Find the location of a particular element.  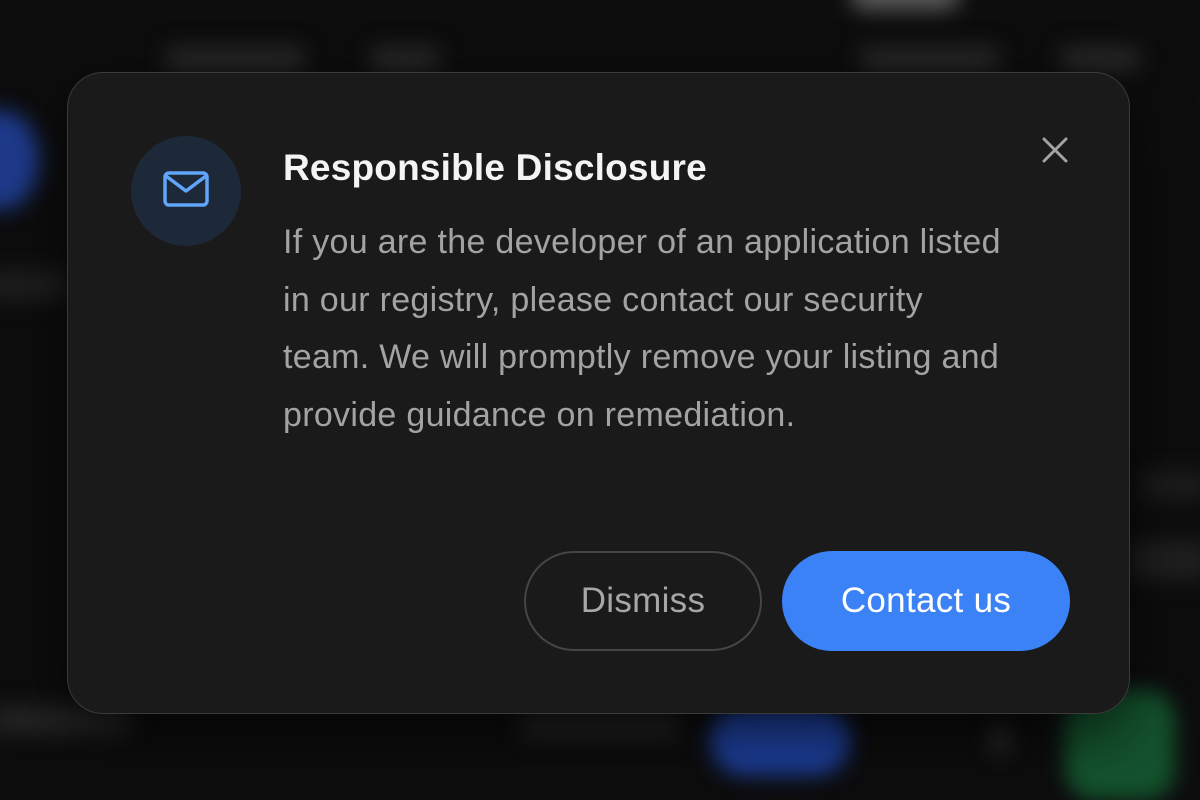

contact-us-button: Contact us is located at coordinates (926, 601).